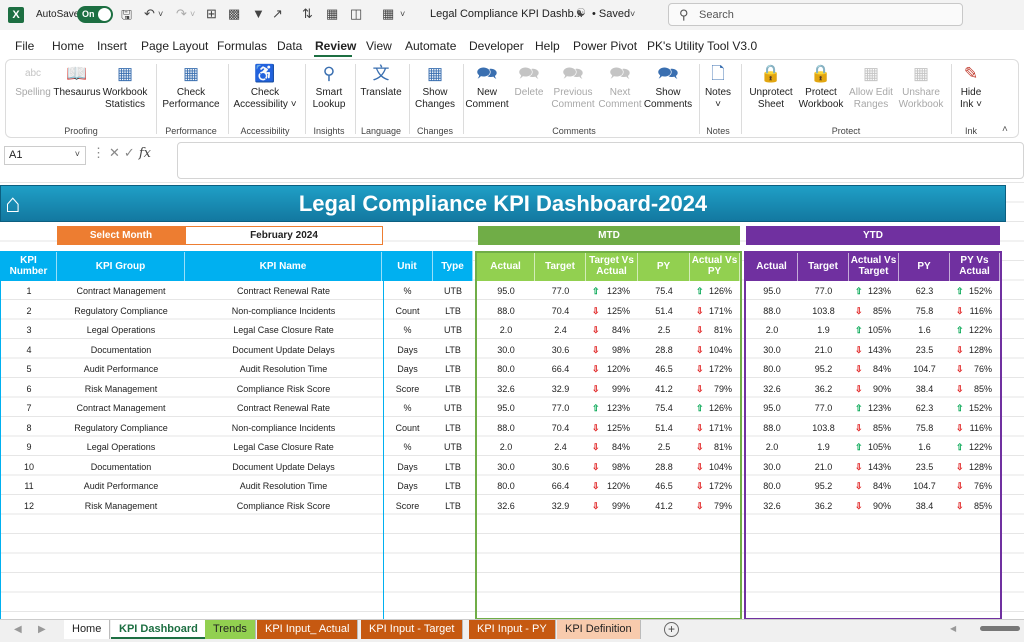 This screenshot has width=1024, height=642. Describe the element at coordinates (560, 291) in the screenshot. I see `cell-m-tgt: 77.0` at that location.